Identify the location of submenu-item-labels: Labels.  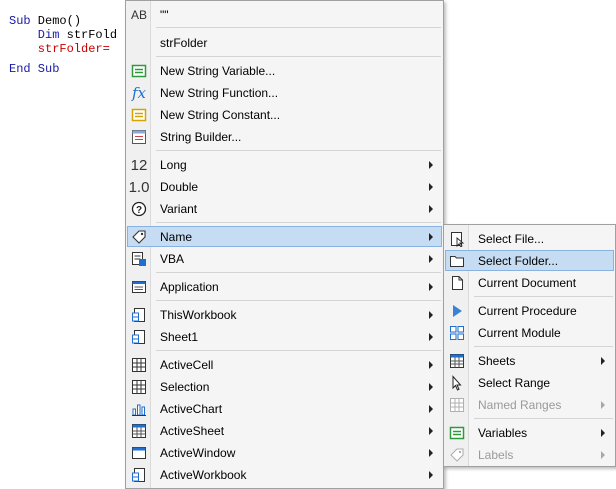
(529, 454).